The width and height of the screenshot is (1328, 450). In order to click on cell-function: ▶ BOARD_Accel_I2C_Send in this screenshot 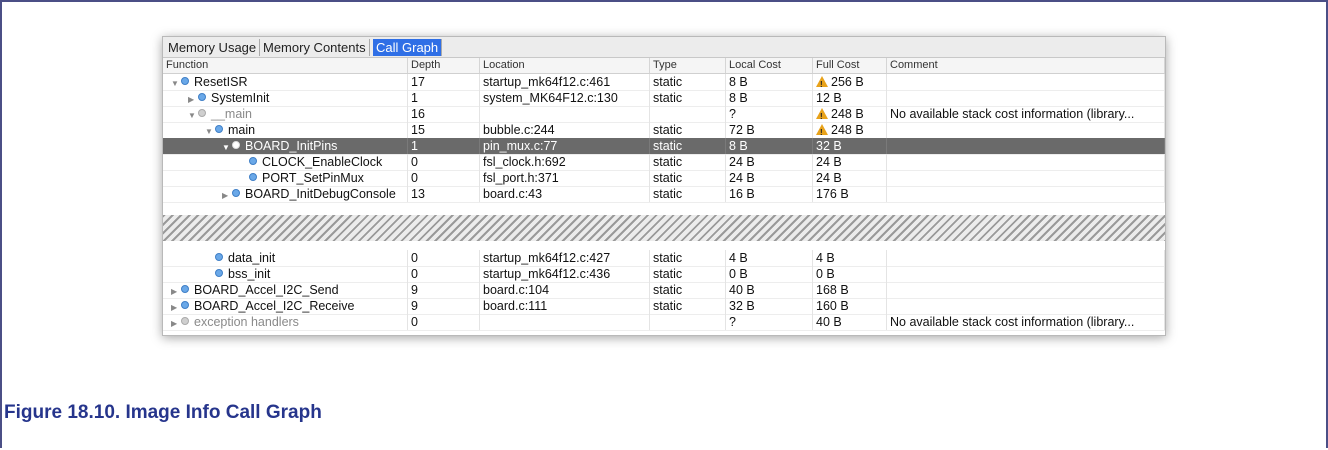, I will do `click(285, 290)`.